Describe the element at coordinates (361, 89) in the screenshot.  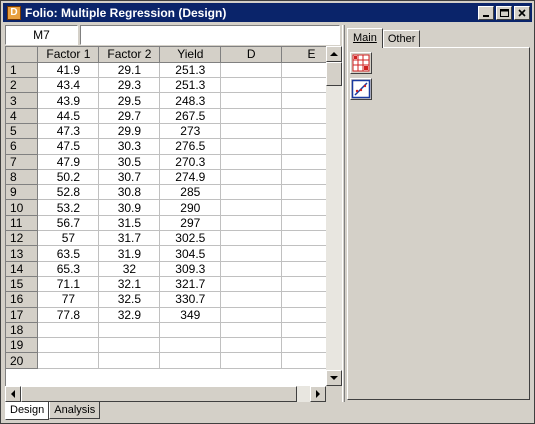
I see `regression-plot-button` at that location.